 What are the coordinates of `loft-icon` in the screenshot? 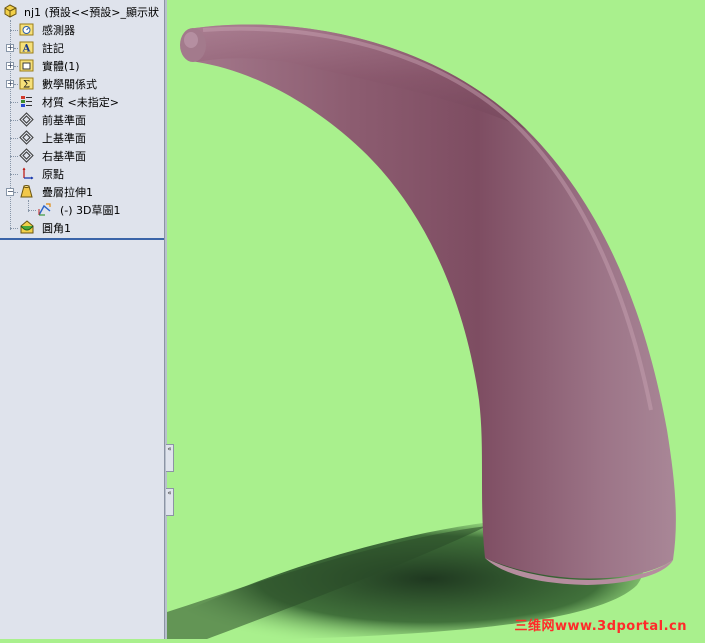 It's located at (26, 191).